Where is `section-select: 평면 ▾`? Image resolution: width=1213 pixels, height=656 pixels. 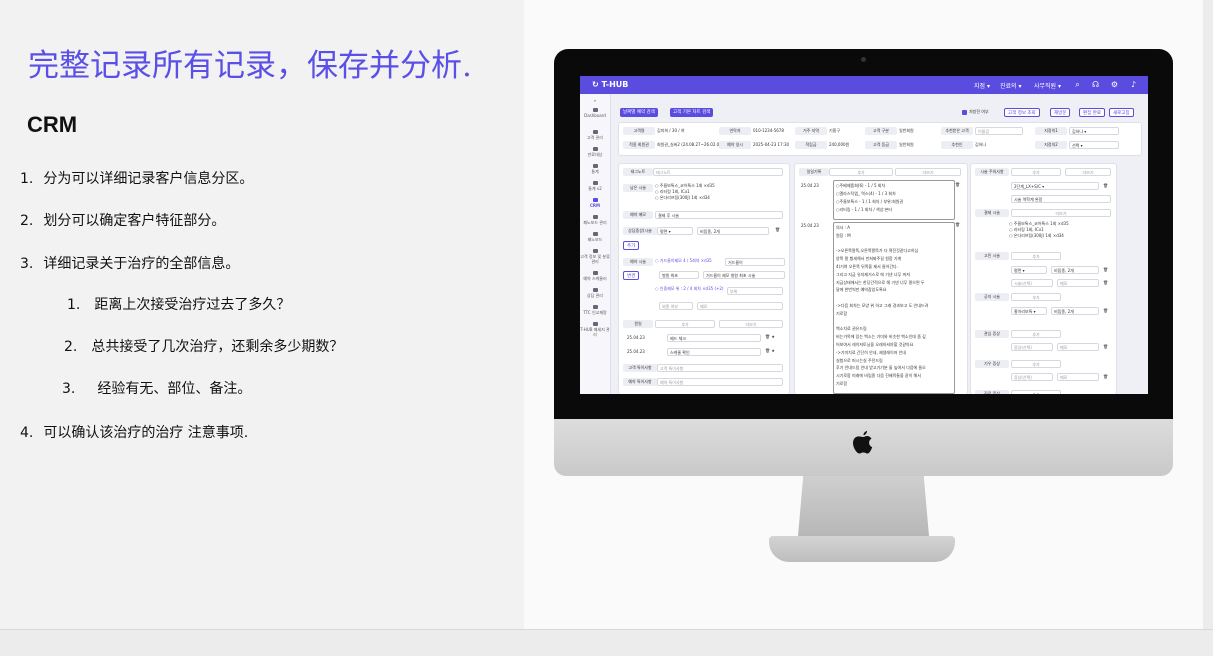
section-select: 평면 ▾ is located at coordinates (1029, 270).